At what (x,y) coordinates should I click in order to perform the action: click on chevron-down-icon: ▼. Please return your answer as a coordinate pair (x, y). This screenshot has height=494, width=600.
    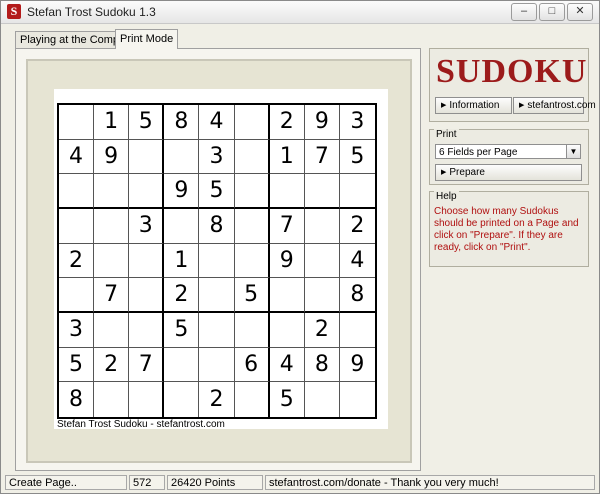
    Looking at the image, I should click on (573, 151).